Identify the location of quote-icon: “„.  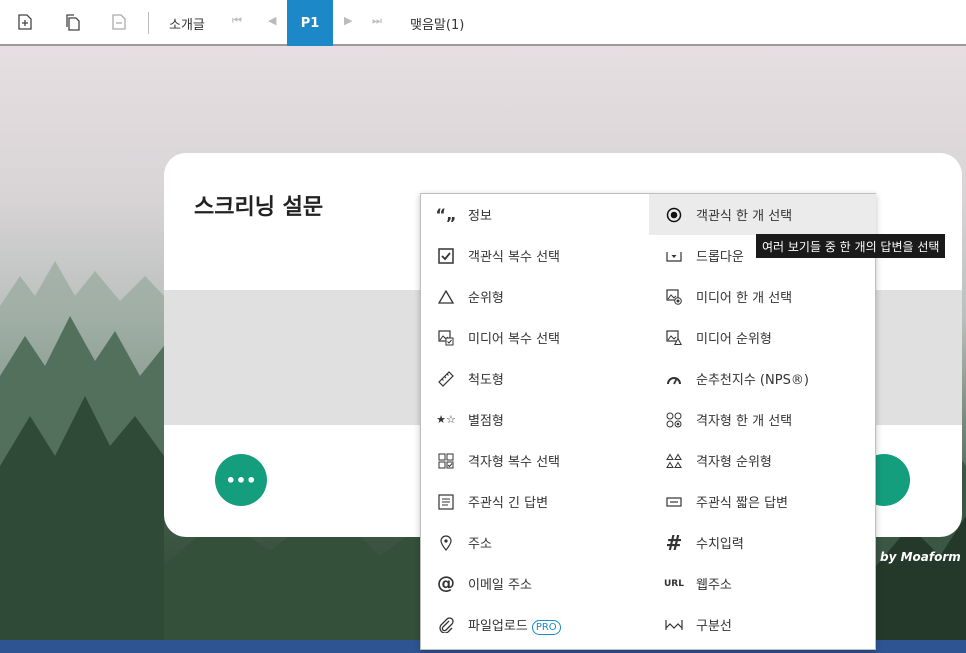
(446, 214).